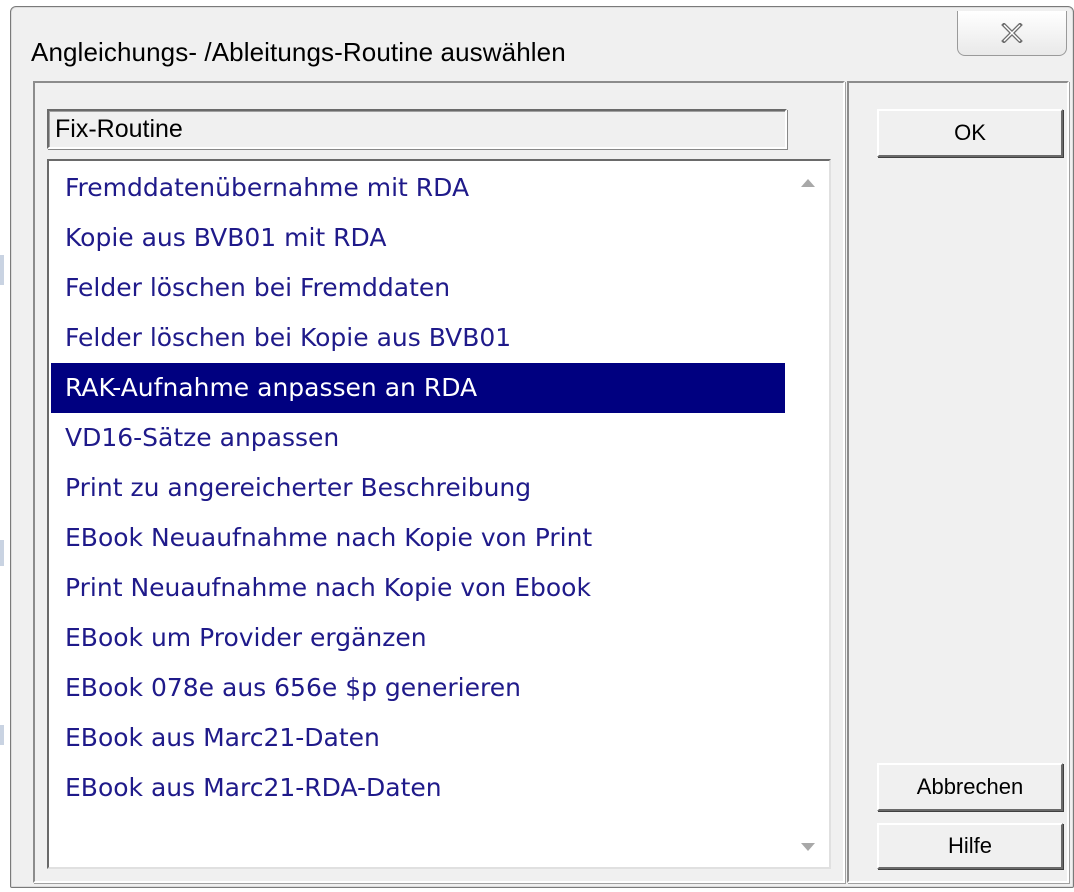  I want to click on list-item-selected: RAK-Aufnahme anpassen an RDA, so click(418, 388).